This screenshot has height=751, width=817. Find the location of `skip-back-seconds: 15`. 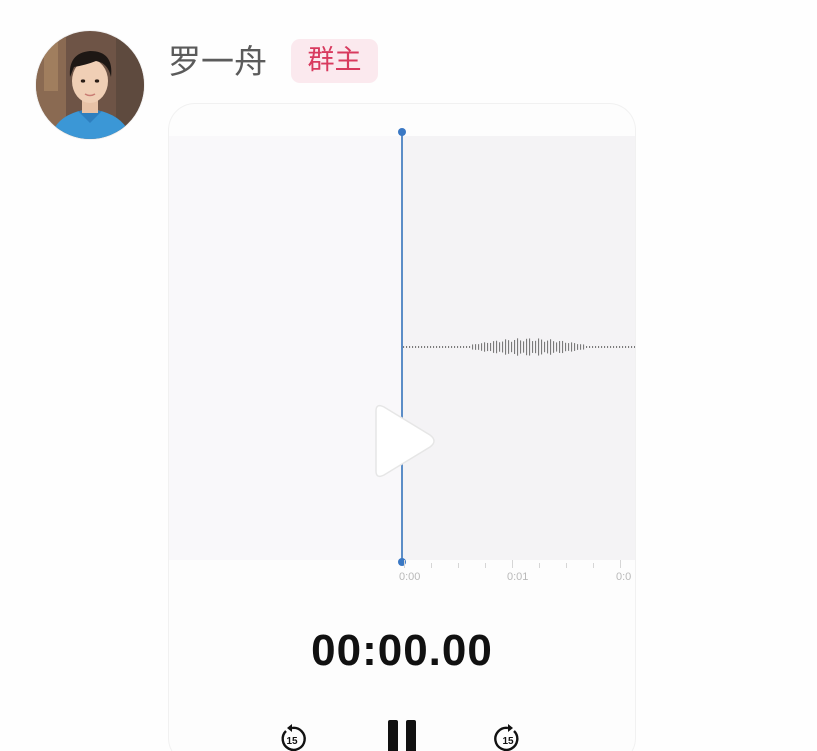

skip-back-seconds: 15 is located at coordinates (292, 741).